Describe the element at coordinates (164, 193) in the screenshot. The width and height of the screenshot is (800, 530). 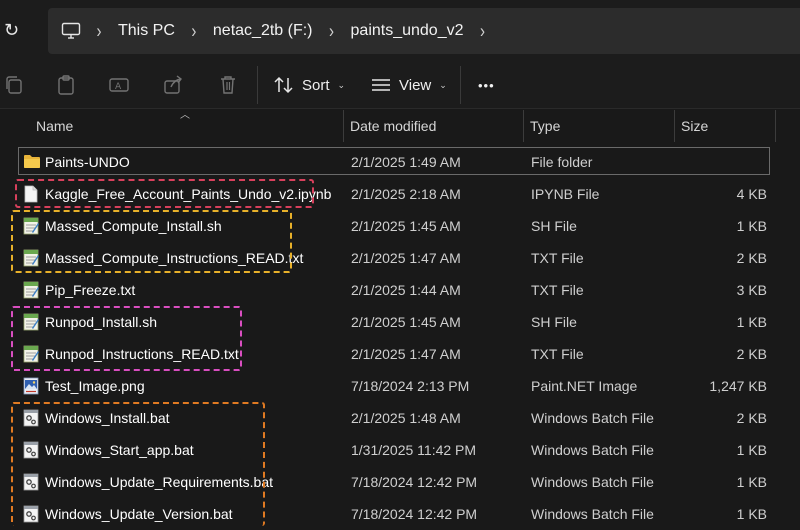
I see `kaggle-highlight-box` at that location.